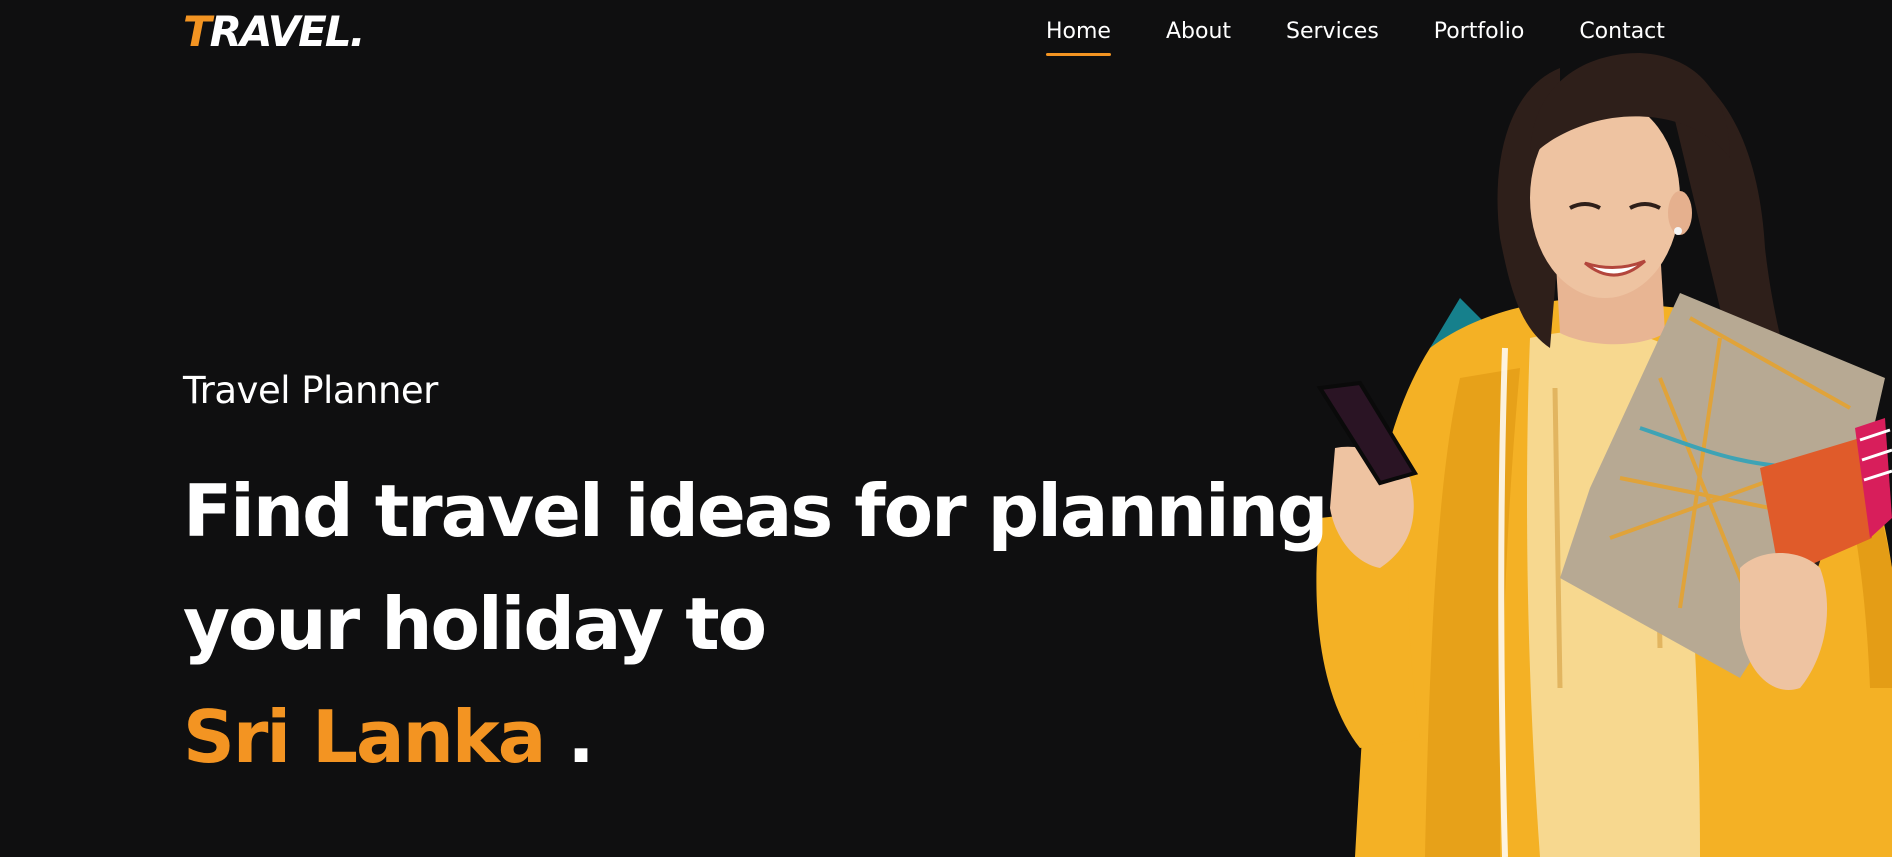 The image size is (1892, 857). I want to click on nav-portfolio: Portfolio, so click(1479, 32).